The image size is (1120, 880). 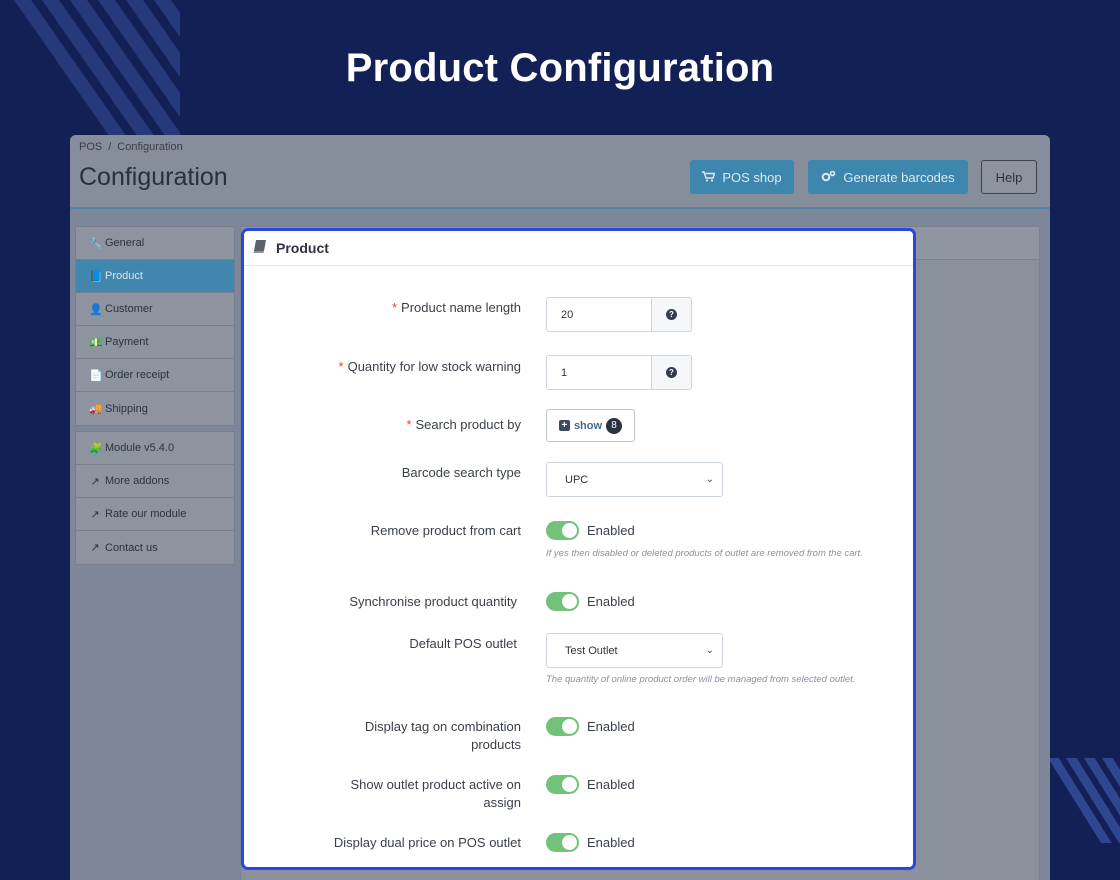 What do you see at coordinates (634, 479) in the screenshot?
I see `barcode-type-select: UPC ⌄` at bounding box center [634, 479].